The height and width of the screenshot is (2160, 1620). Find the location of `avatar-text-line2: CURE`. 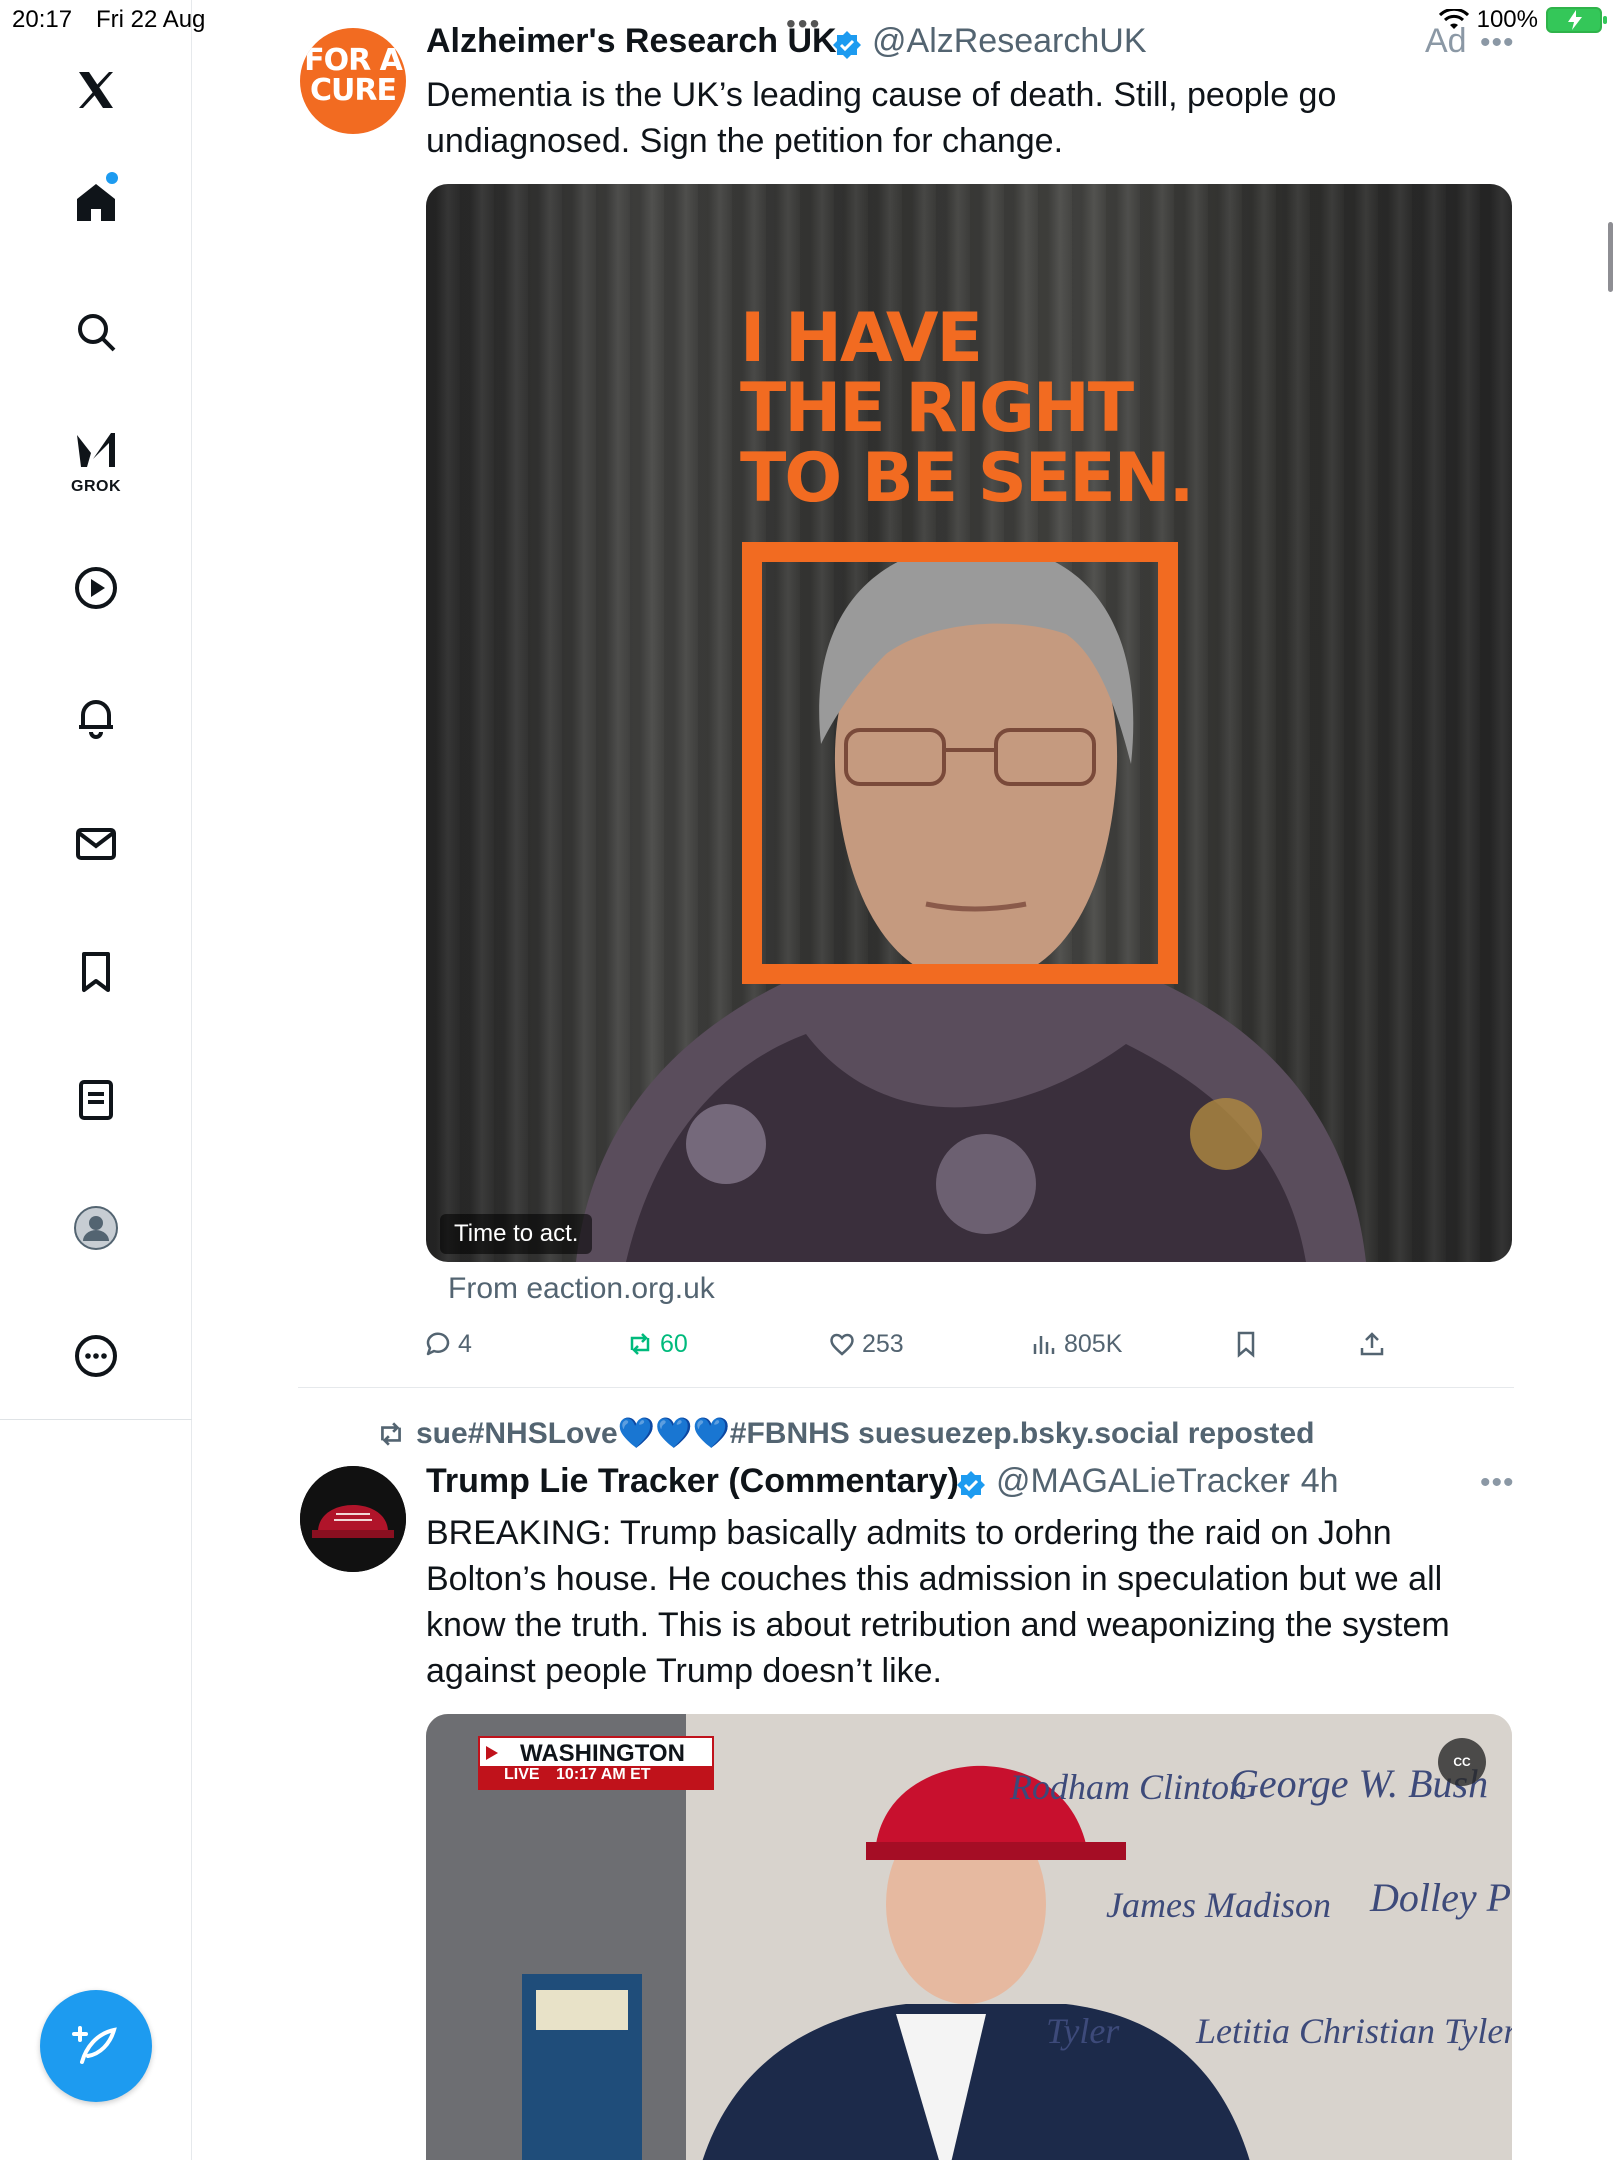

avatar-text-line2: CURE is located at coordinates (353, 90).